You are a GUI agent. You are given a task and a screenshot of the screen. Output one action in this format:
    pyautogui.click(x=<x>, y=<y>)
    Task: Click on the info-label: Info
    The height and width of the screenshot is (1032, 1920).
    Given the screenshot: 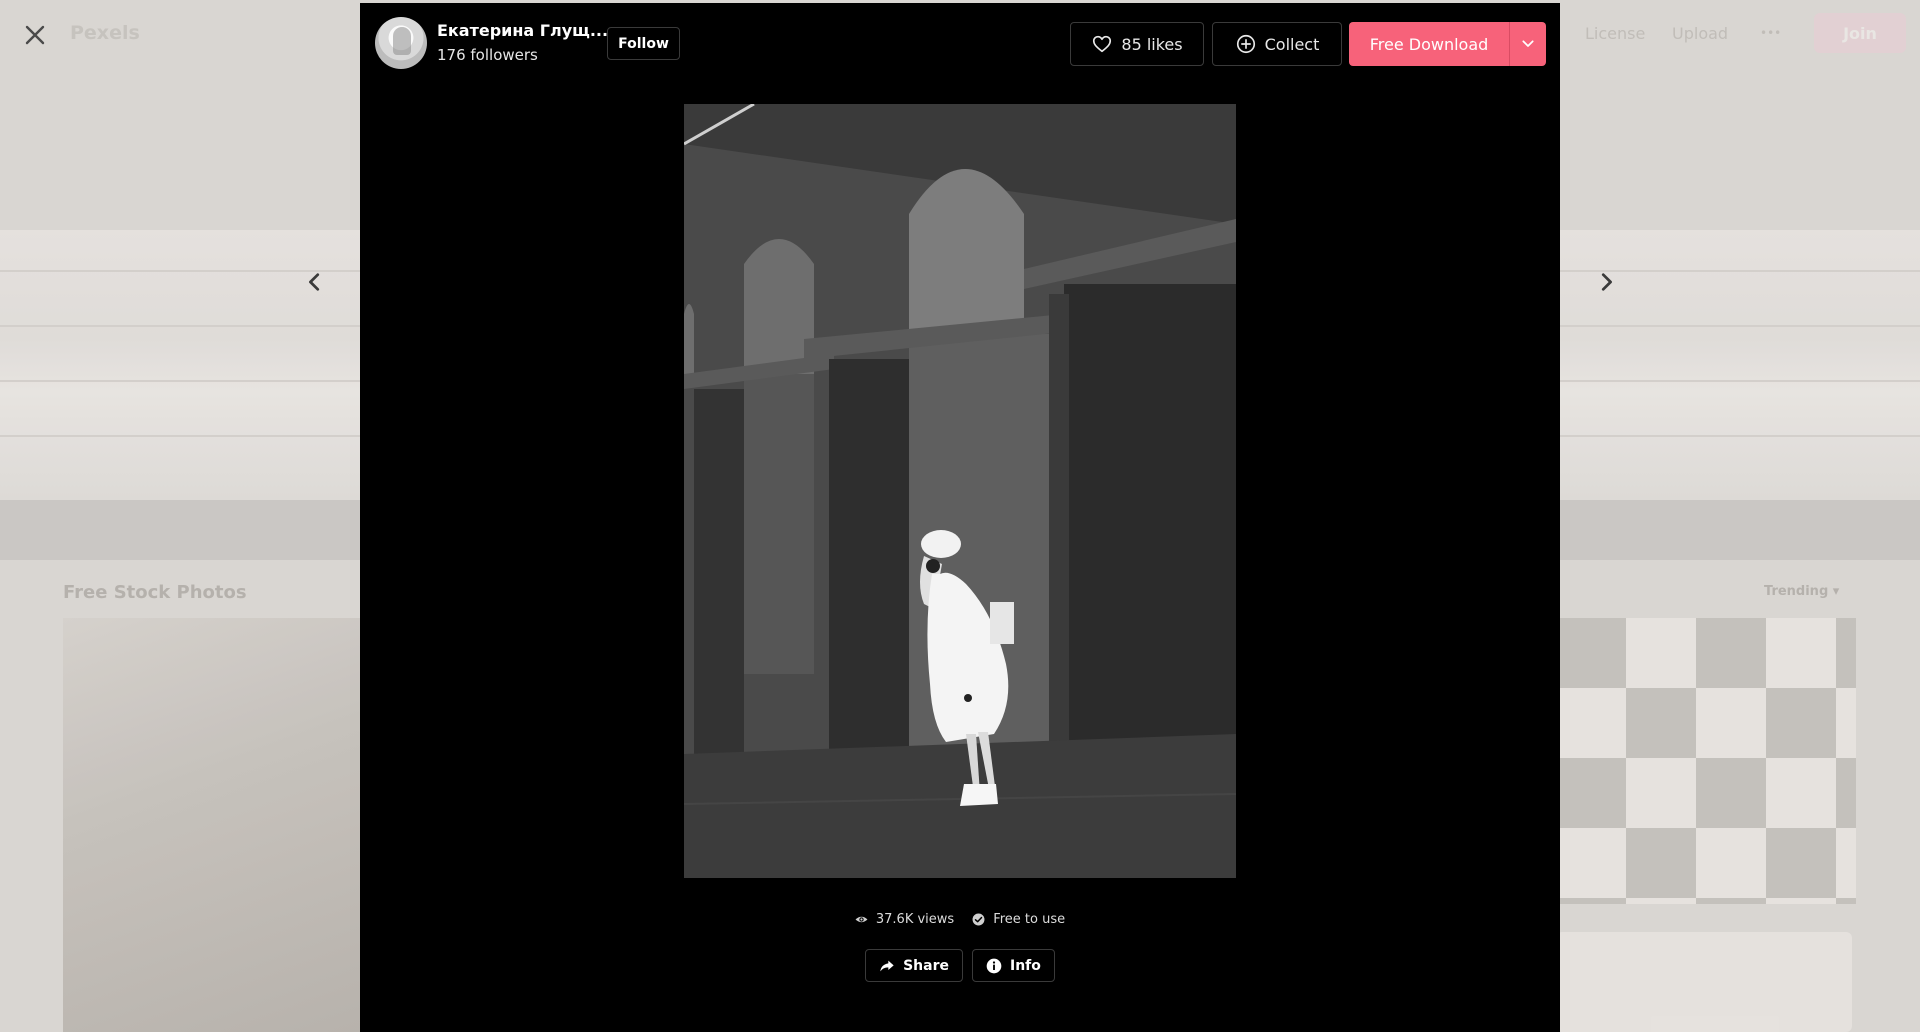 What is the action you would take?
    pyautogui.click(x=1025, y=965)
    